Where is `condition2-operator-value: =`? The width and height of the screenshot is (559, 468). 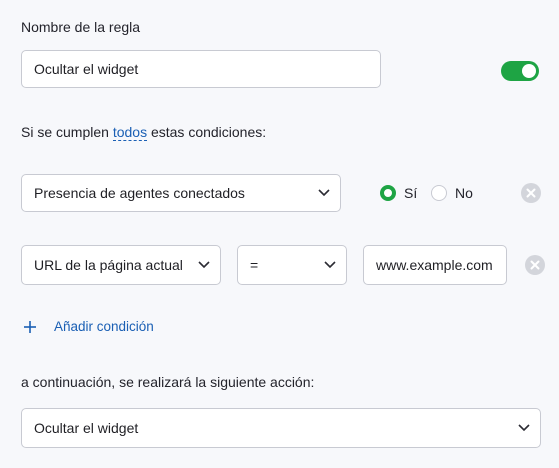 condition2-operator-value: = is located at coordinates (254, 265).